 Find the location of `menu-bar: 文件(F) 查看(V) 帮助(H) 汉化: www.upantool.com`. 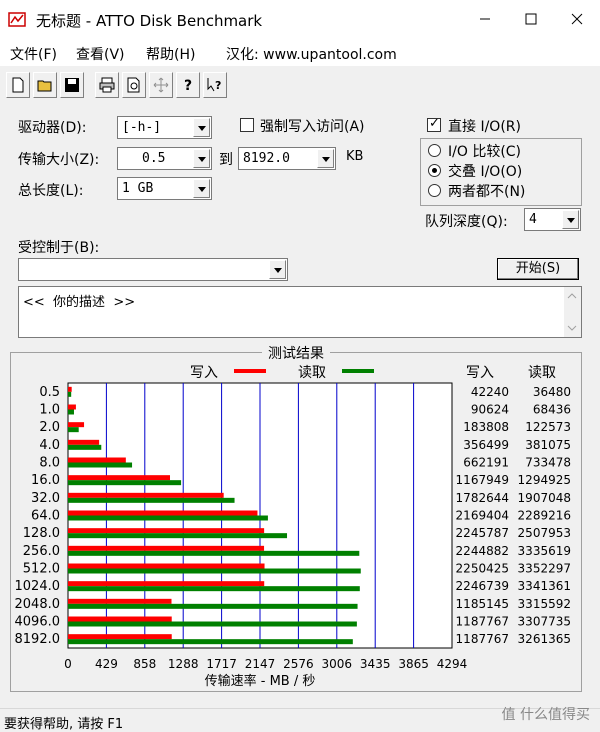

menu-bar: 文件(F) 查看(V) 帮助(H) 汉化: www.upantool.com is located at coordinates (300, 52).